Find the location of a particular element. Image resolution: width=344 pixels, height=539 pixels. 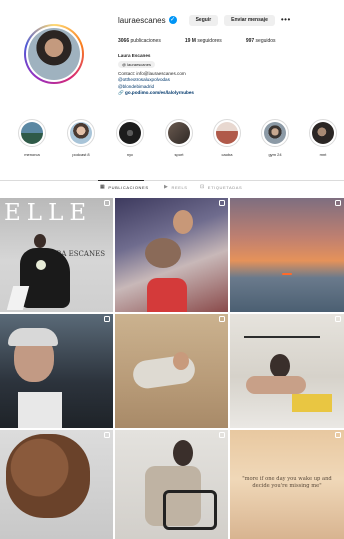

photo-lamp is located at coordinates (282, 337).